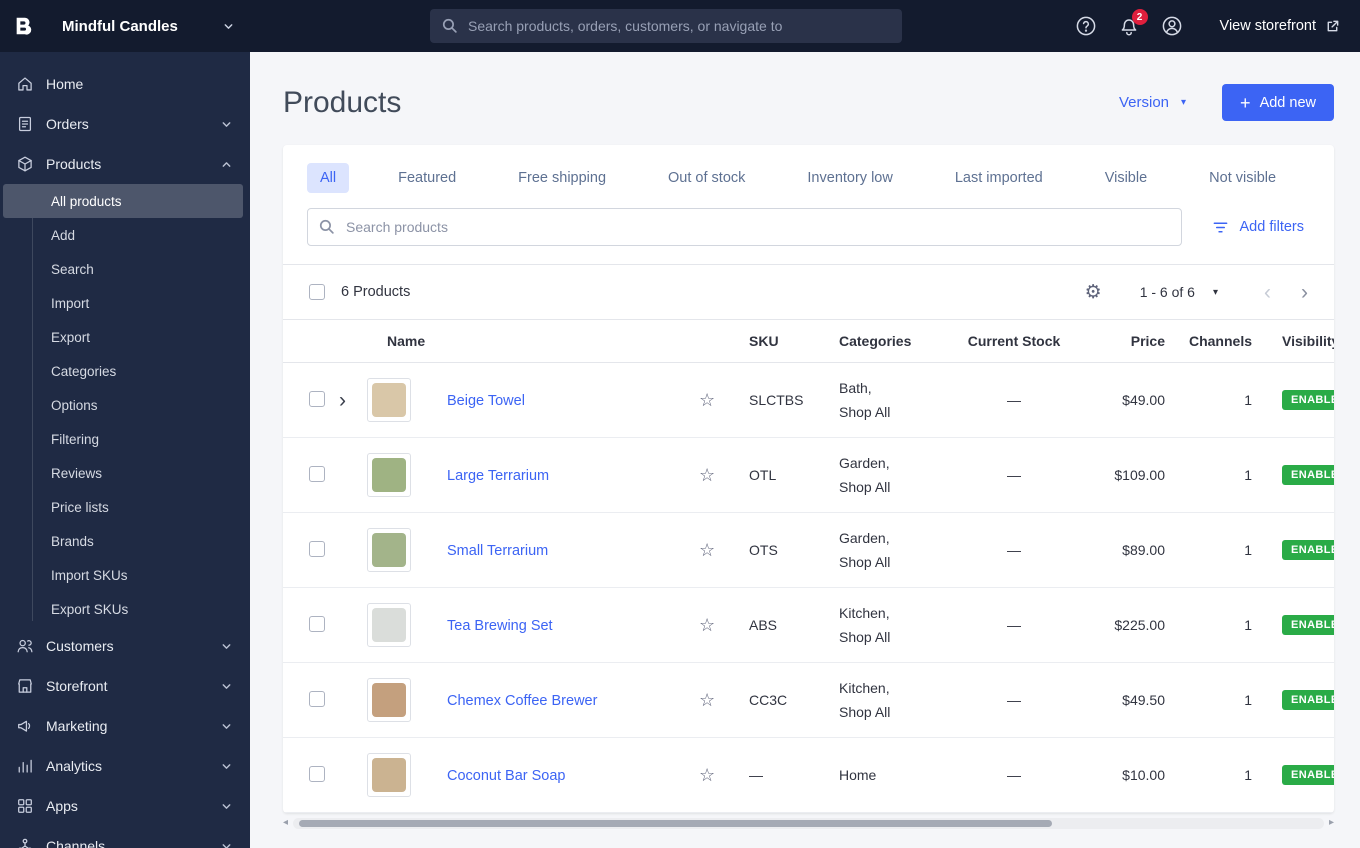 The width and height of the screenshot is (1360, 848). Describe the element at coordinates (285, 823) in the screenshot. I see `scroll-left-arrow-icon: ◂` at that location.